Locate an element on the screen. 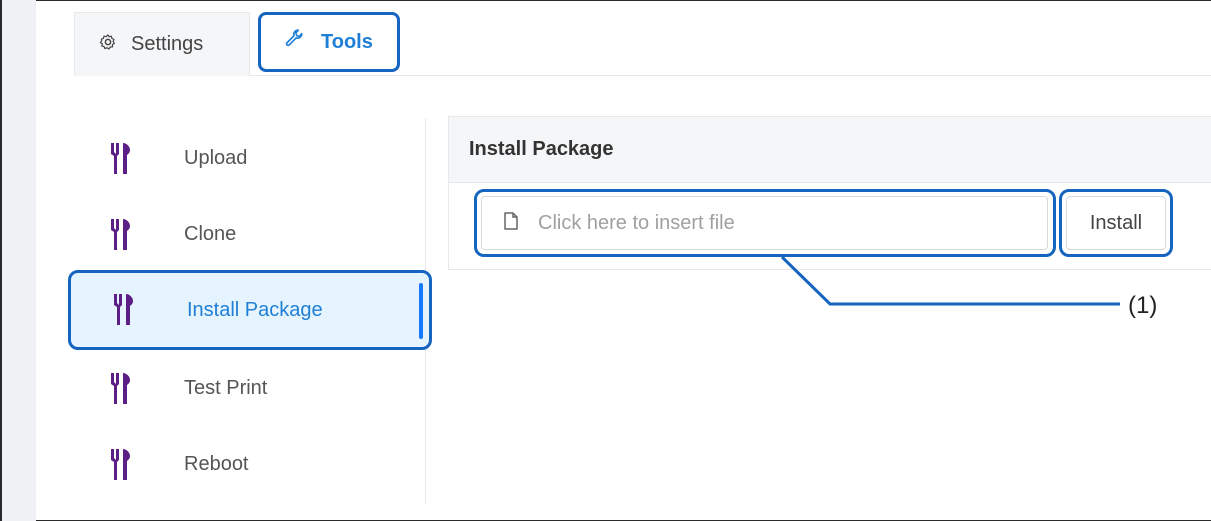  callout-line is located at coordinates (950, 280).